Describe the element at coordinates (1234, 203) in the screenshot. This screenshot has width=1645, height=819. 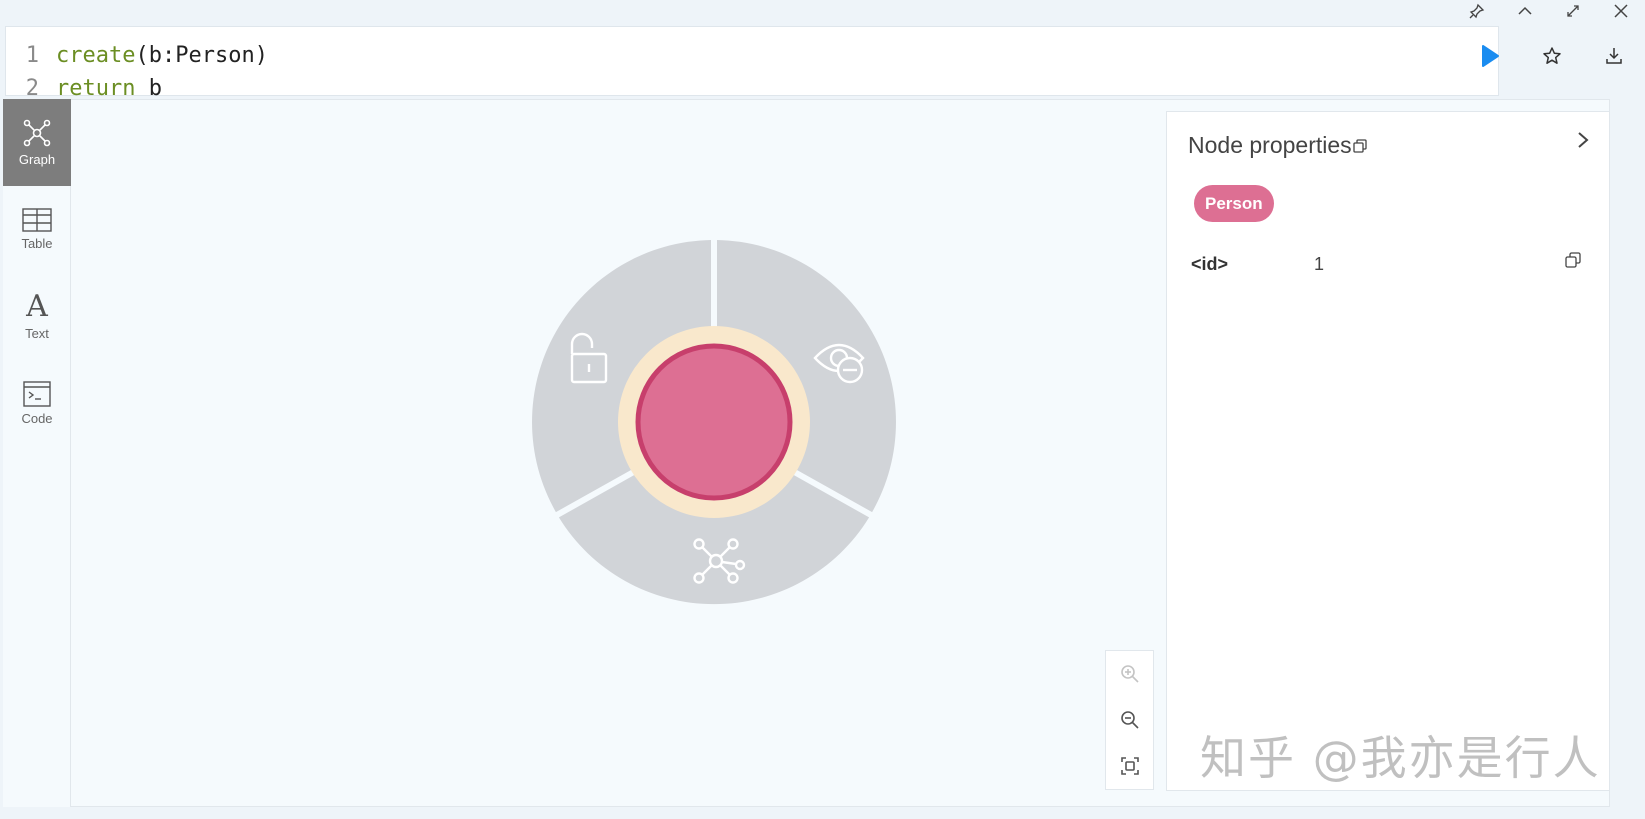
I see `label-badge: Person` at that location.